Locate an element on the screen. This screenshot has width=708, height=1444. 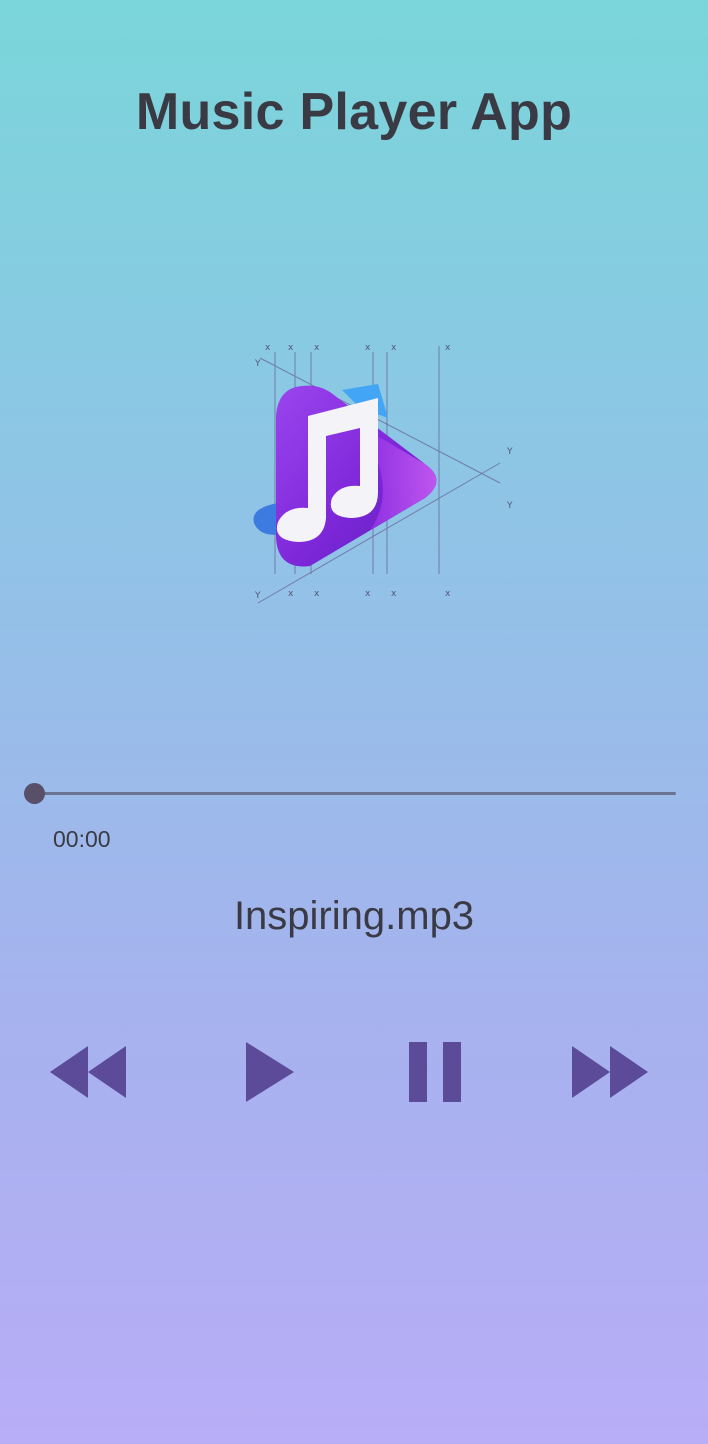
fast-forward-icon is located at coordinates (610, 1072).